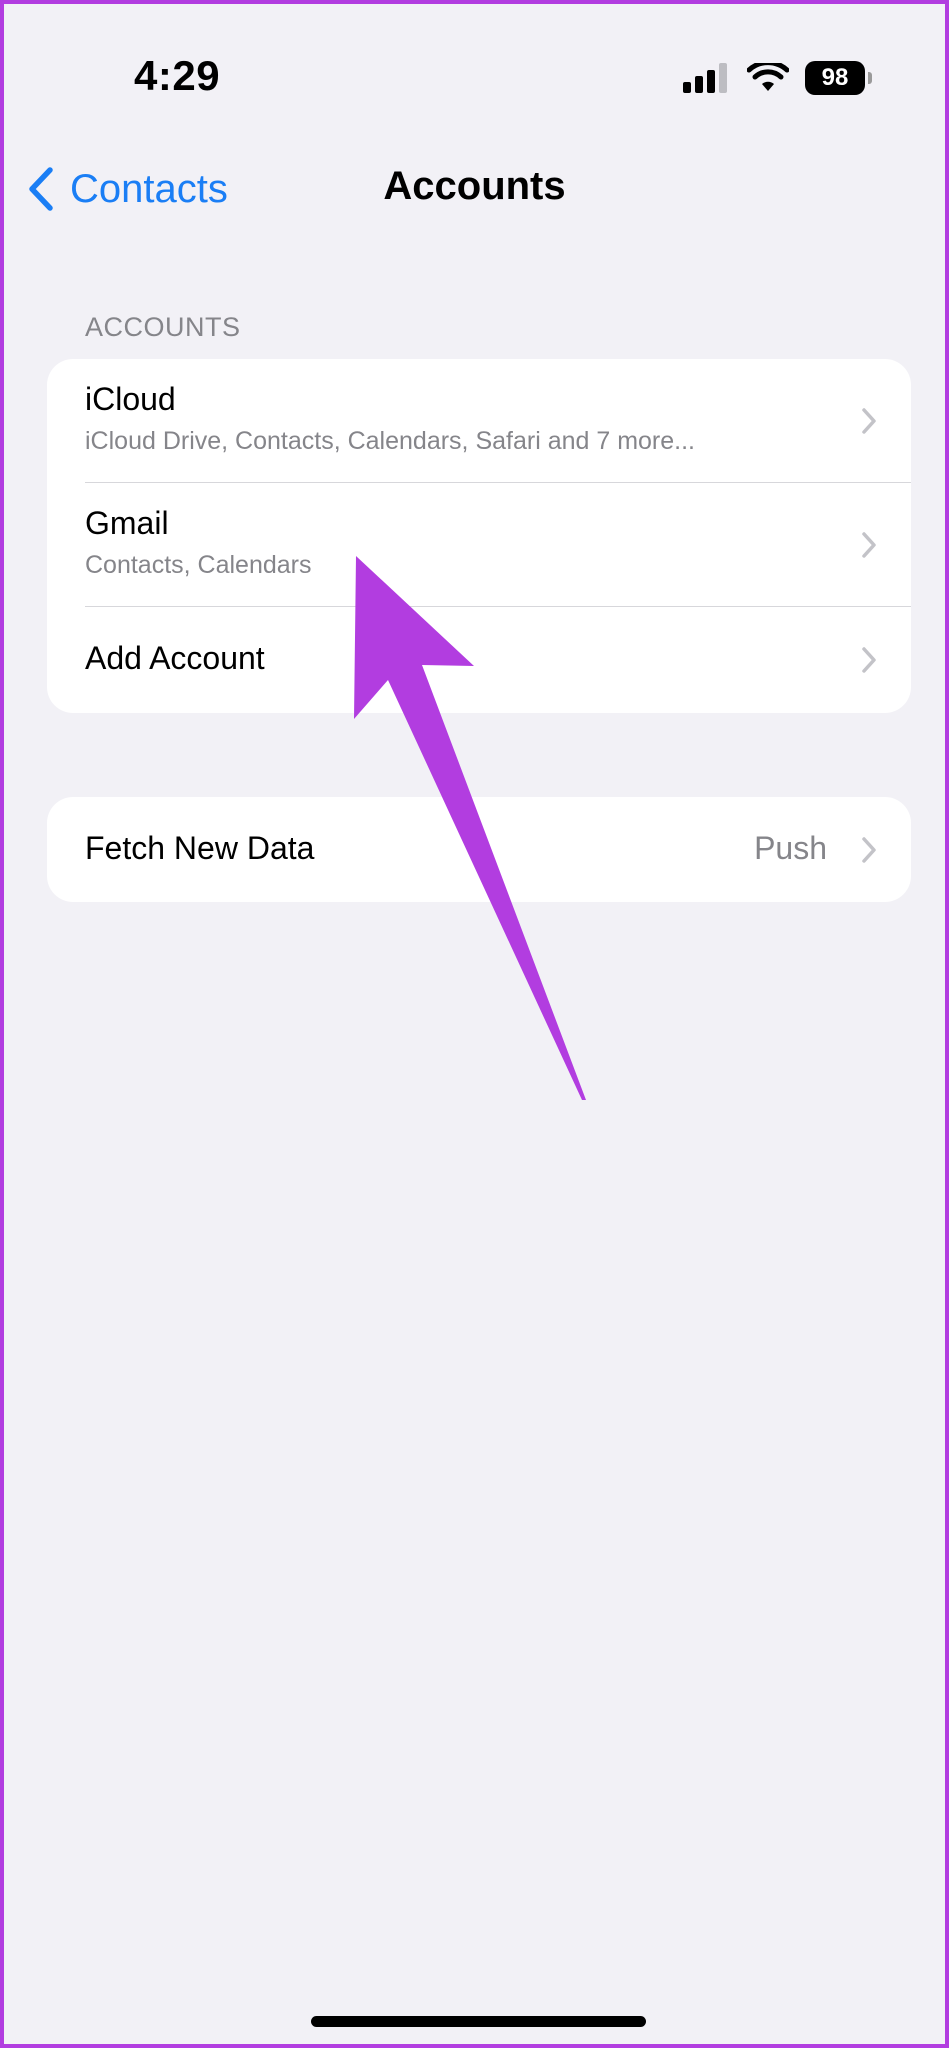 This screenshot has width=949, height=2048. Describe the element at coordinates (478, 2021) in the screenshot. I see `home-indicator` at that location.